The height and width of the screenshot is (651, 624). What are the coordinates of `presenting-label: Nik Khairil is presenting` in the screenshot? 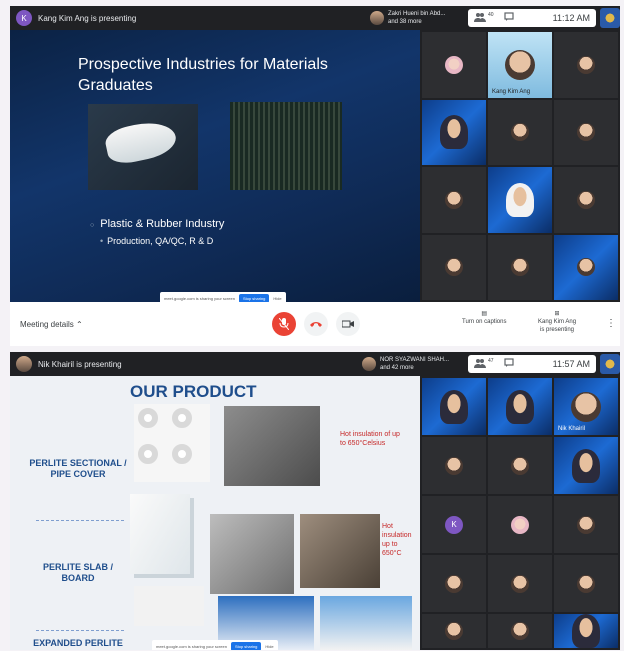 It's located at (80, 364).